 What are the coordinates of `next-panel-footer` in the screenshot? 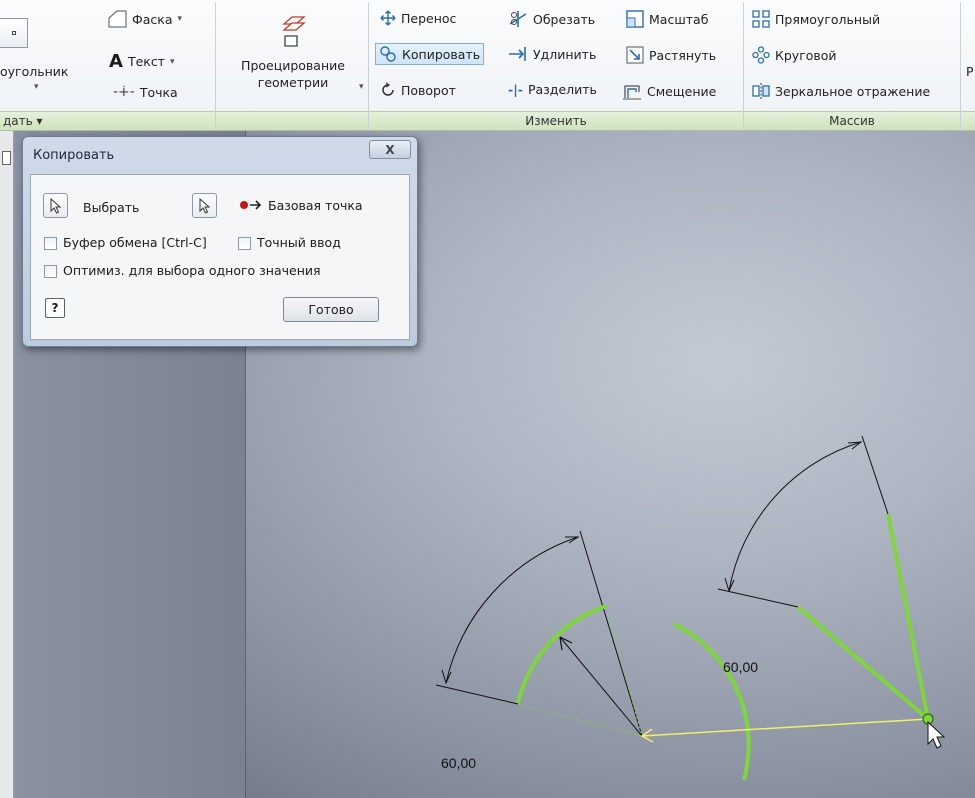 It's located at (968, 121).